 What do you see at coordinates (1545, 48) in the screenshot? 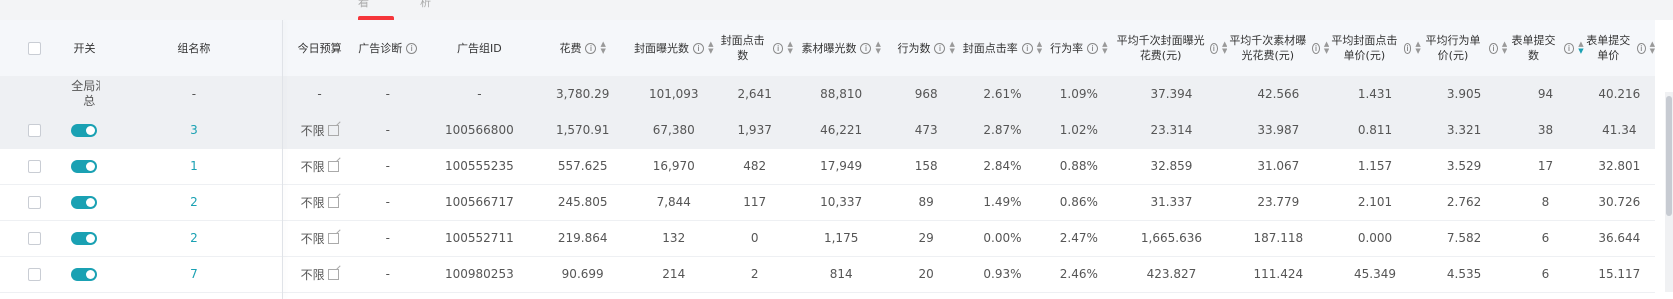
I see `column-header-forms: 表单提交数 i ▲ ▼` at bounding box center [1545, 48].